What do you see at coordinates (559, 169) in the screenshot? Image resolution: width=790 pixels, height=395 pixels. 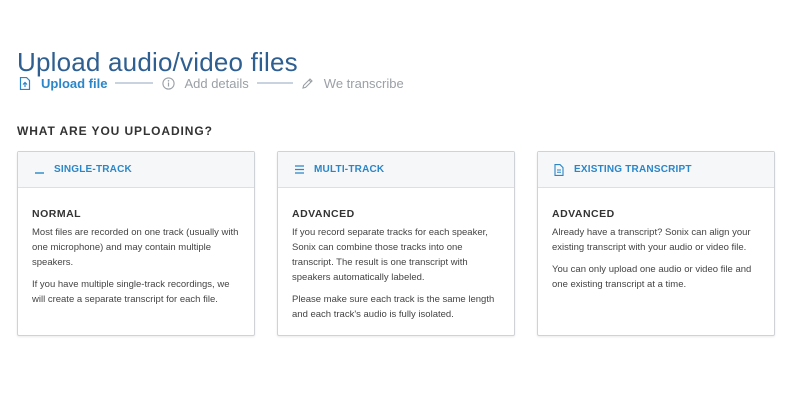 I see `document-icon` at bounding box center [559, 169].